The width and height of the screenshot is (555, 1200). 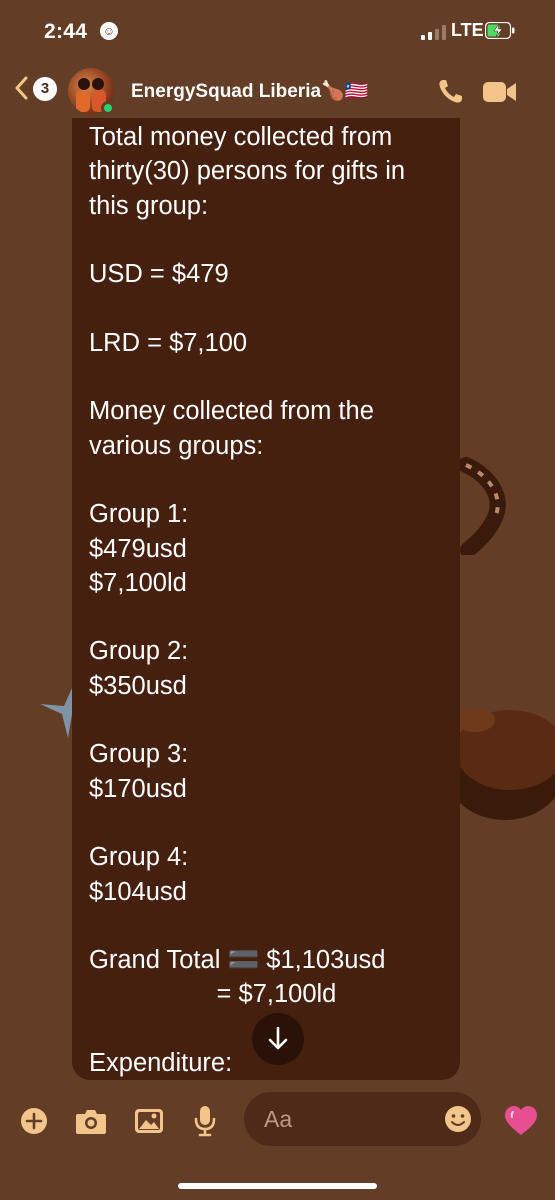 I want to click on status-bar: 2:44 ☺ LTE, so click(x=277, y=30).